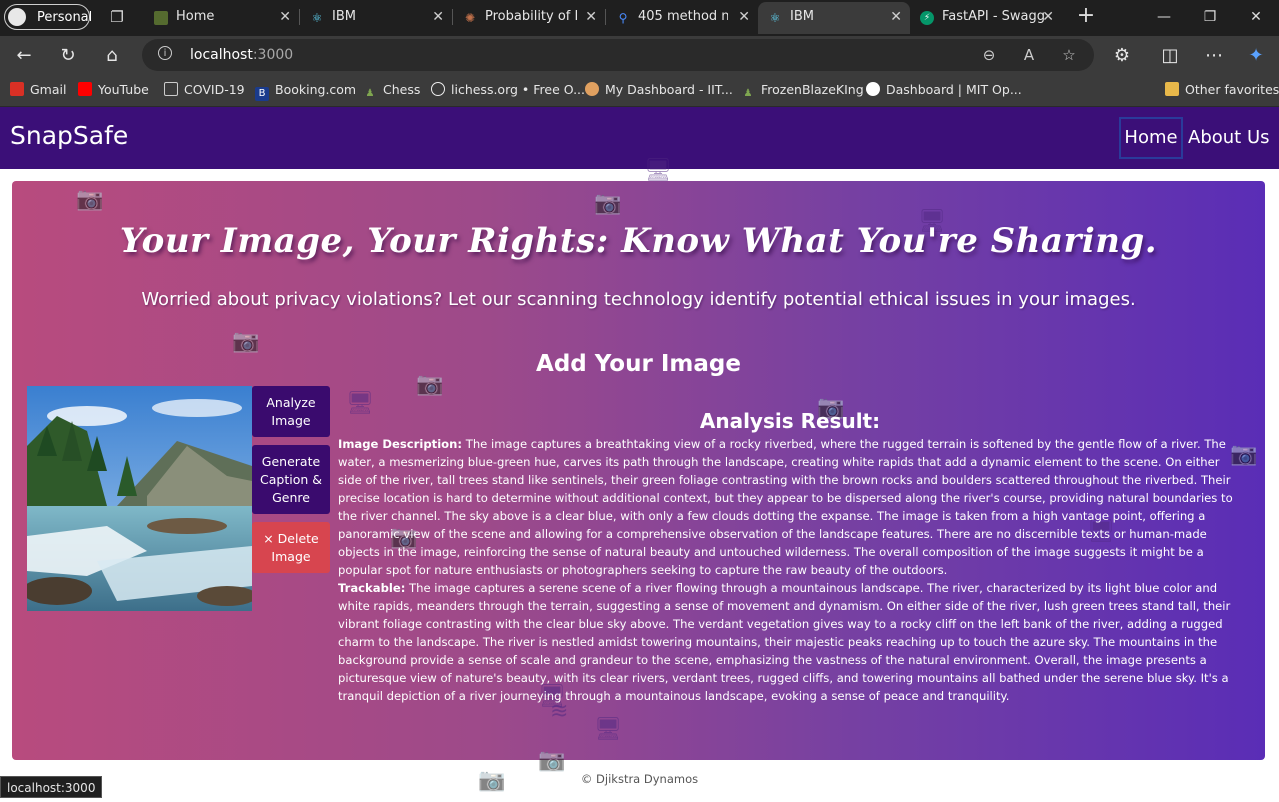 The image size is (1279, 802). Describe the element at coordinates (470, 18) in the screenshot. I see `sparkle-icon: ✺` at that location.